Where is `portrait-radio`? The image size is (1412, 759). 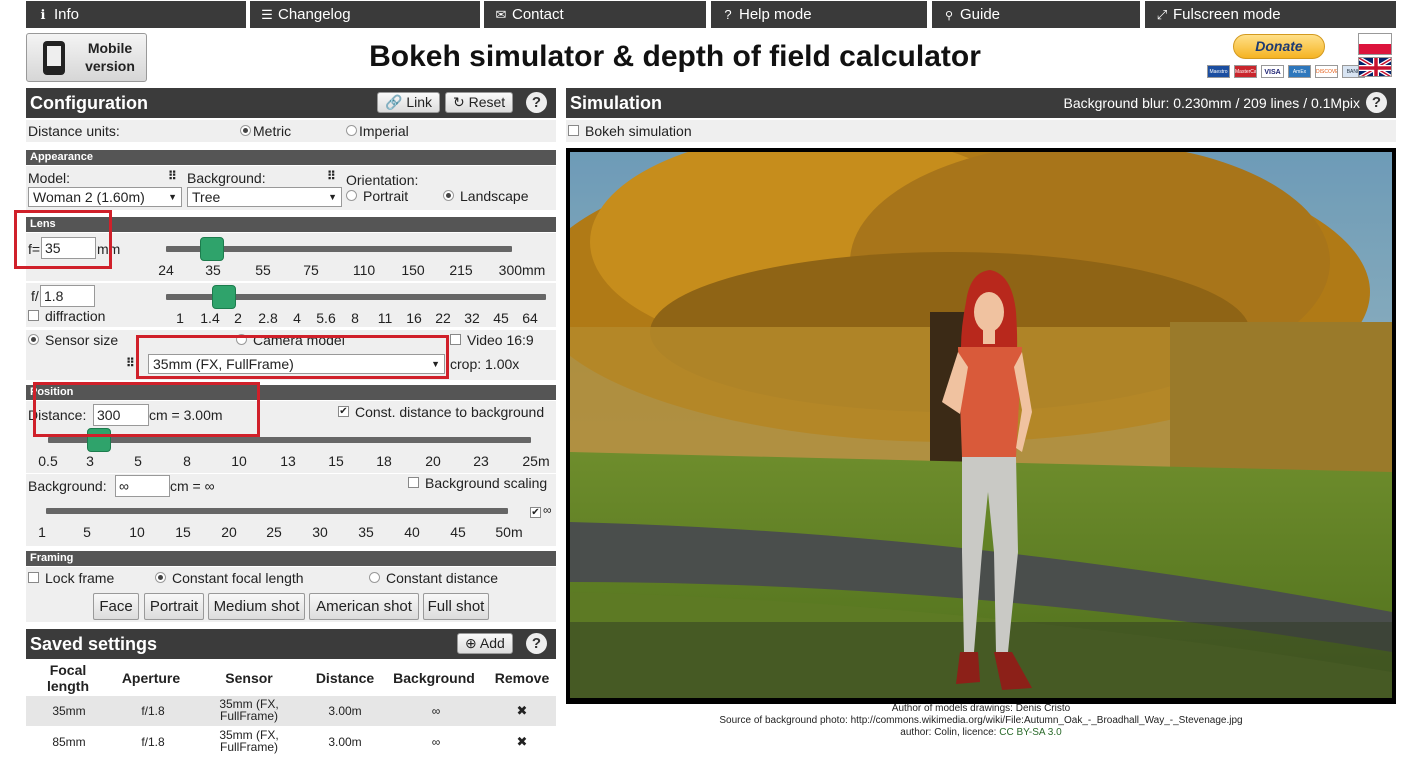
portrait-radio is located at coordinates (351, 195).